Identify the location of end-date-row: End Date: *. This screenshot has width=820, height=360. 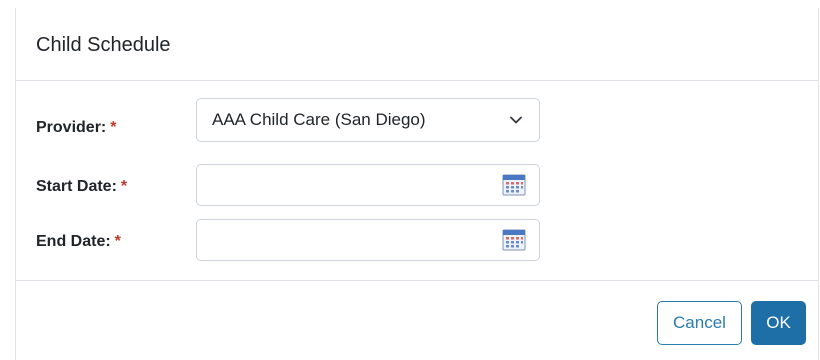
(417, 241).